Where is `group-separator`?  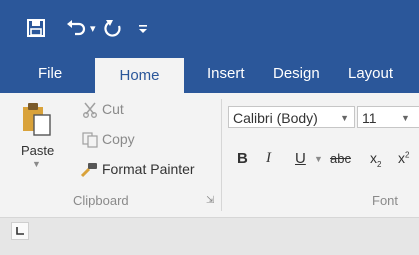
group-separator is located at coordinates (221, 155).